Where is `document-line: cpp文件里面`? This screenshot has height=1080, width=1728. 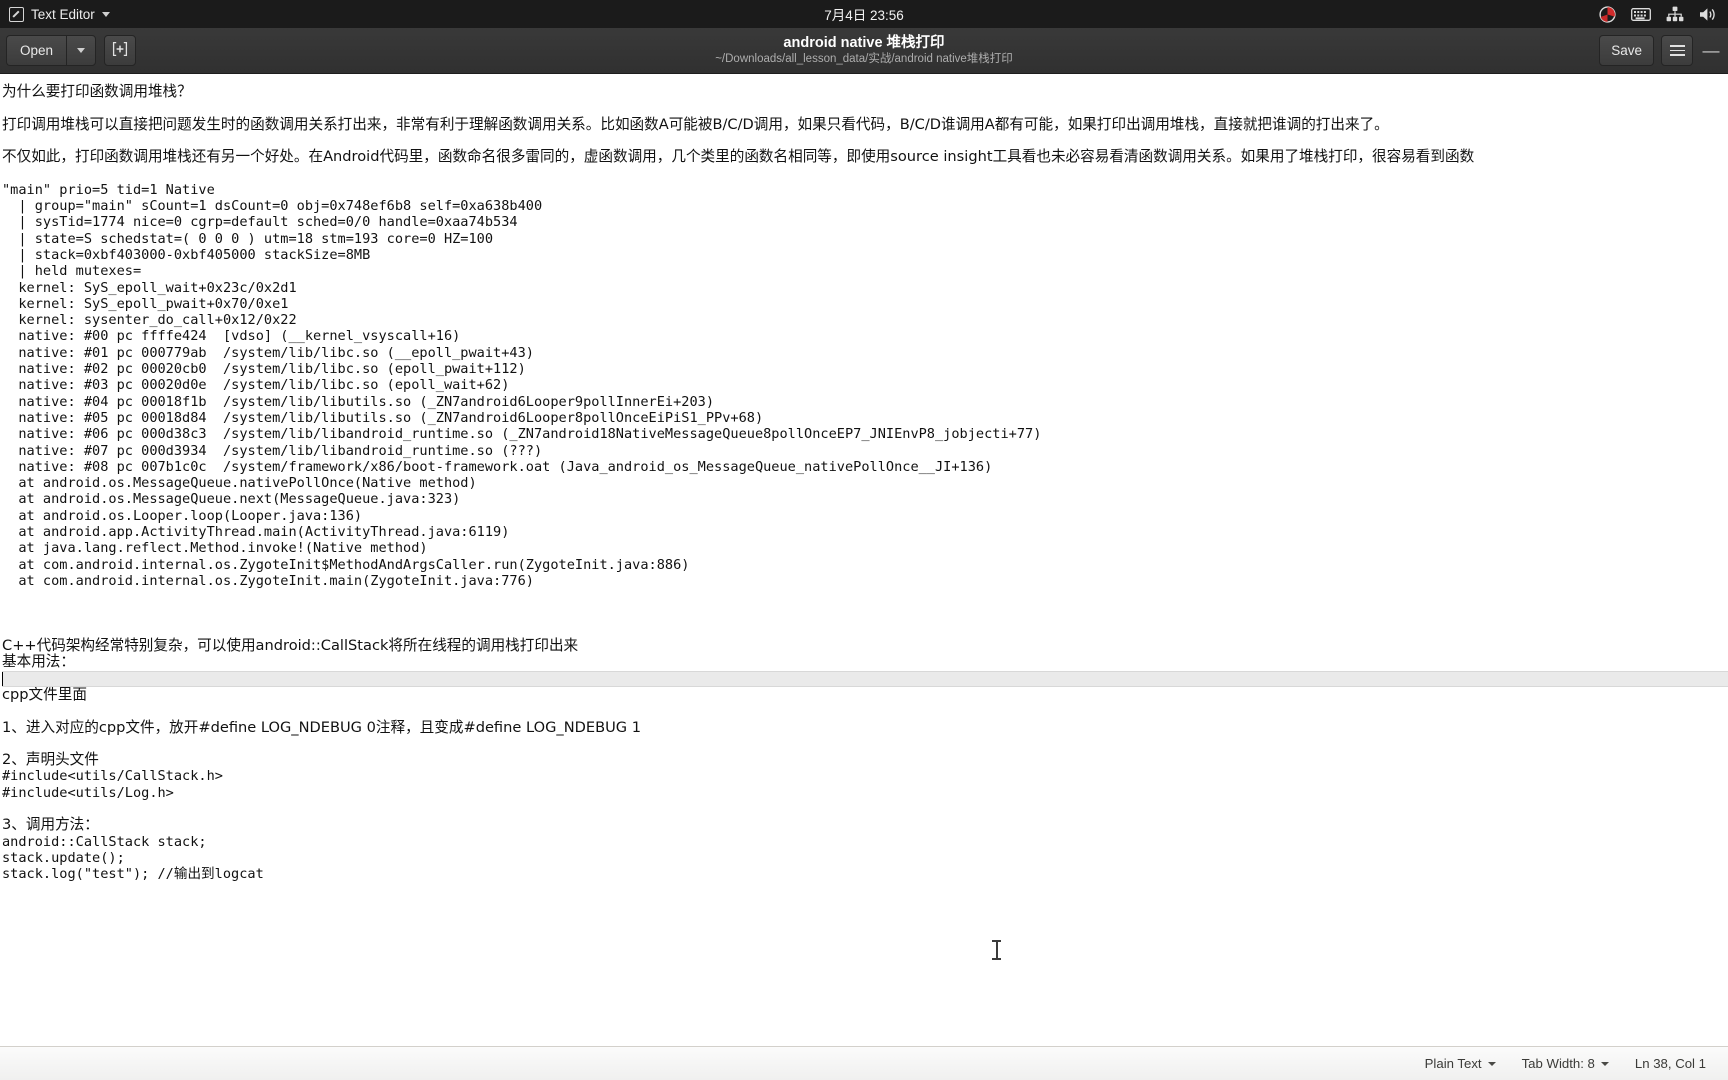
document-line: cpp文件里面 is located at coordinates (44, 694).